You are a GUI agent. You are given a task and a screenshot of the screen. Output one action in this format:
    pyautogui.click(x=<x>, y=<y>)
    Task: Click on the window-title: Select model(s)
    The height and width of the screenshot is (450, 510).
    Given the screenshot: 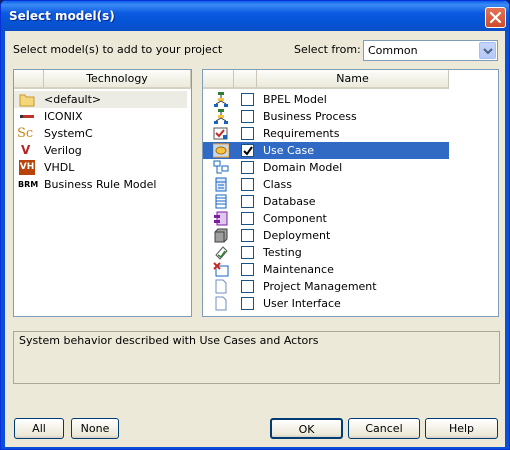 What is the action you would take?
    pyautogui.click(x=62, y=16)
    